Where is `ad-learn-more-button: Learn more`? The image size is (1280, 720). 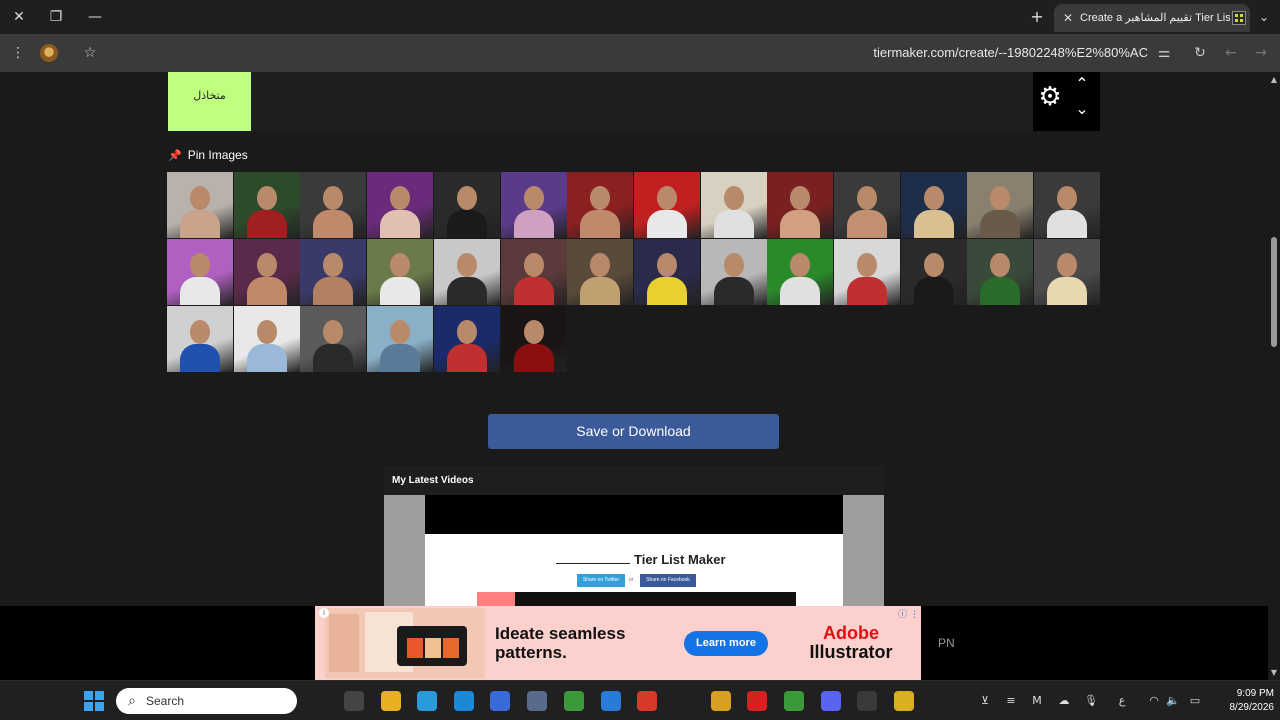
ad-learn-more-button: Learn more is located at coordinates (726, 643).